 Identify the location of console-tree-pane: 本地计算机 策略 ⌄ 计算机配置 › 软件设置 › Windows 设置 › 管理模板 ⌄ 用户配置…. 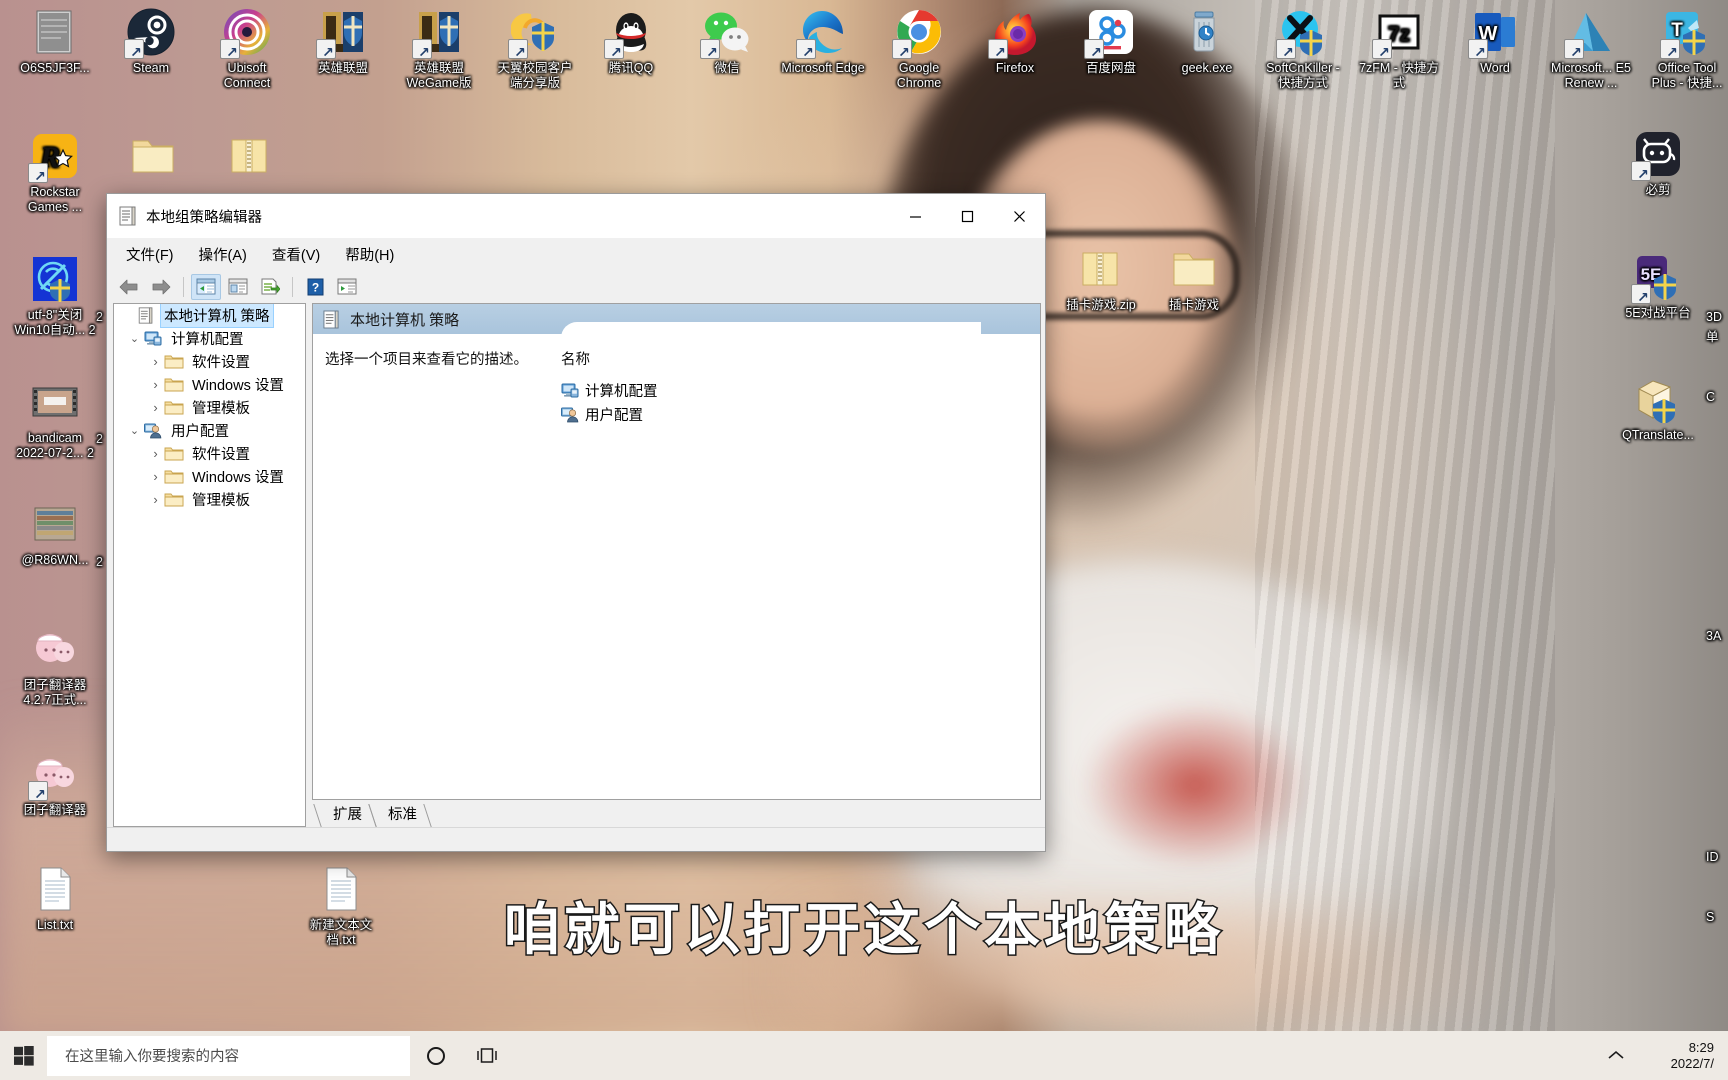
(209, 565).